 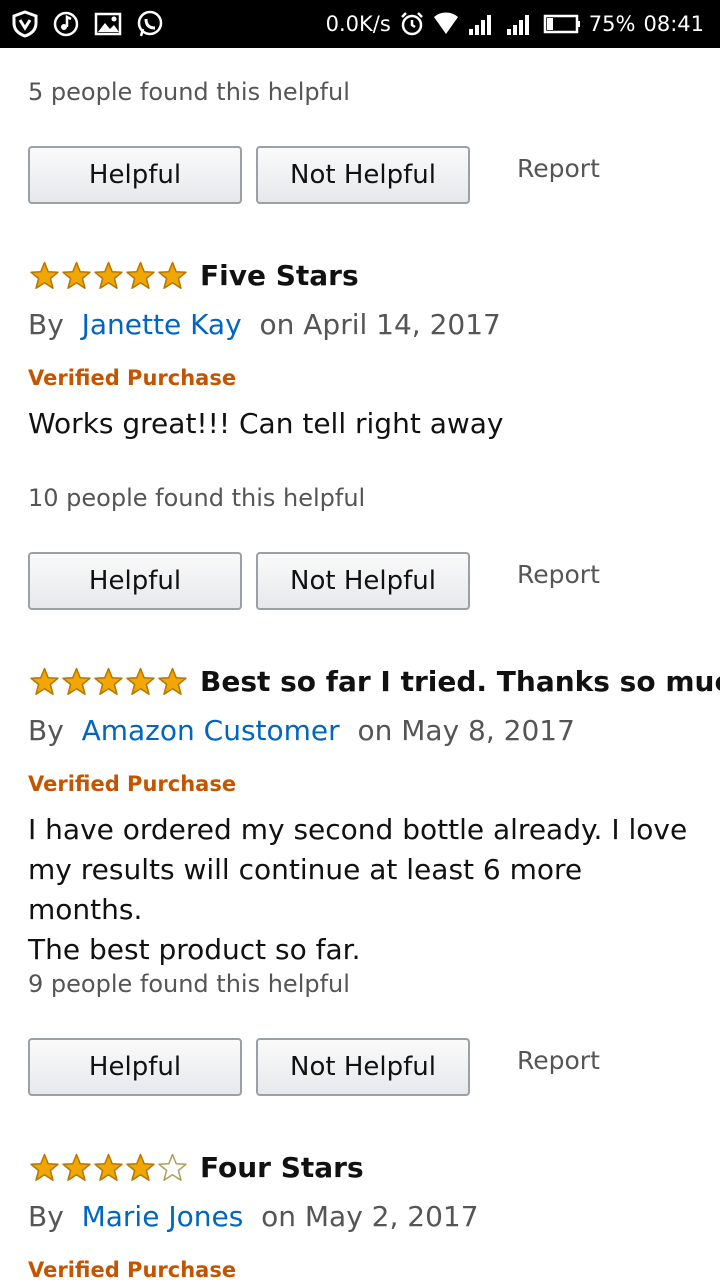 I want to click on review-byline: By Marie Jones on May 2, 2017, so click(x=253, y=1216).